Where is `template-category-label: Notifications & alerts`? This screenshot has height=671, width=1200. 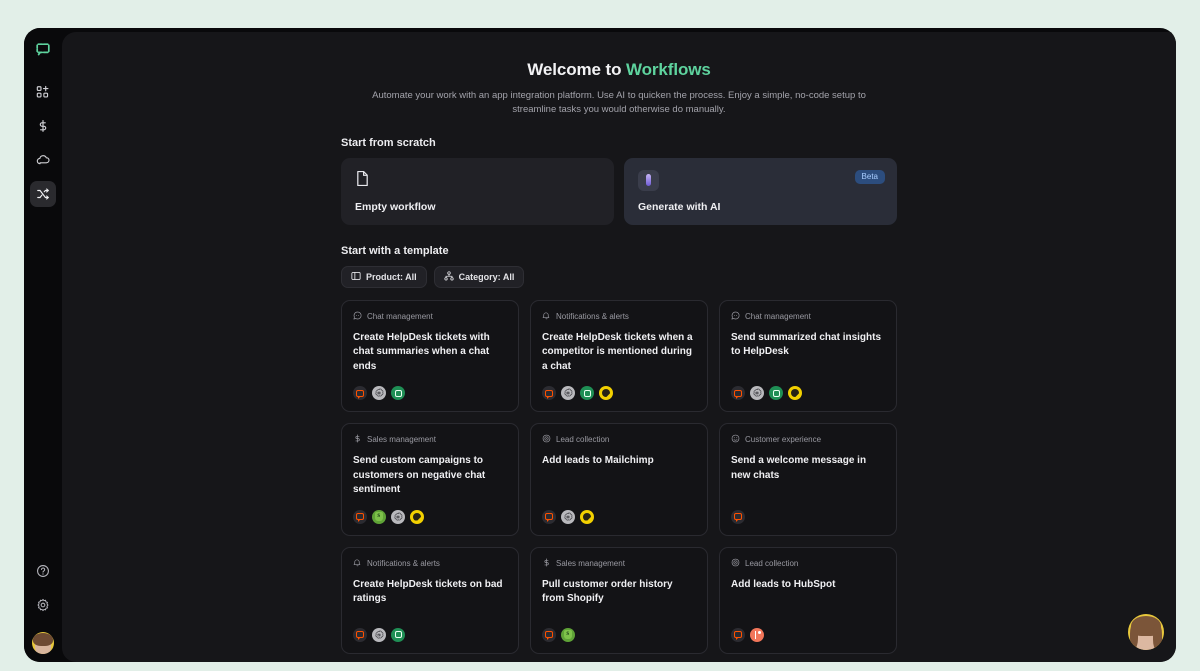 template-category-label: Notifications & alerts is located at coordinates (592, 316).